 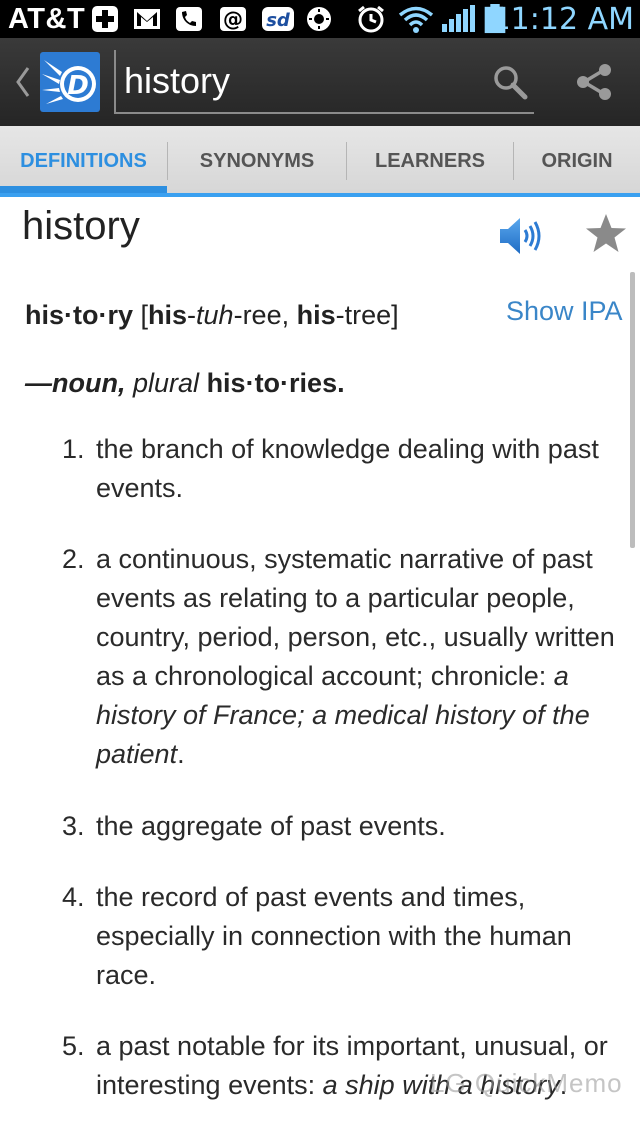 I want to click on wifi-icon, so click(x=416, y=19).